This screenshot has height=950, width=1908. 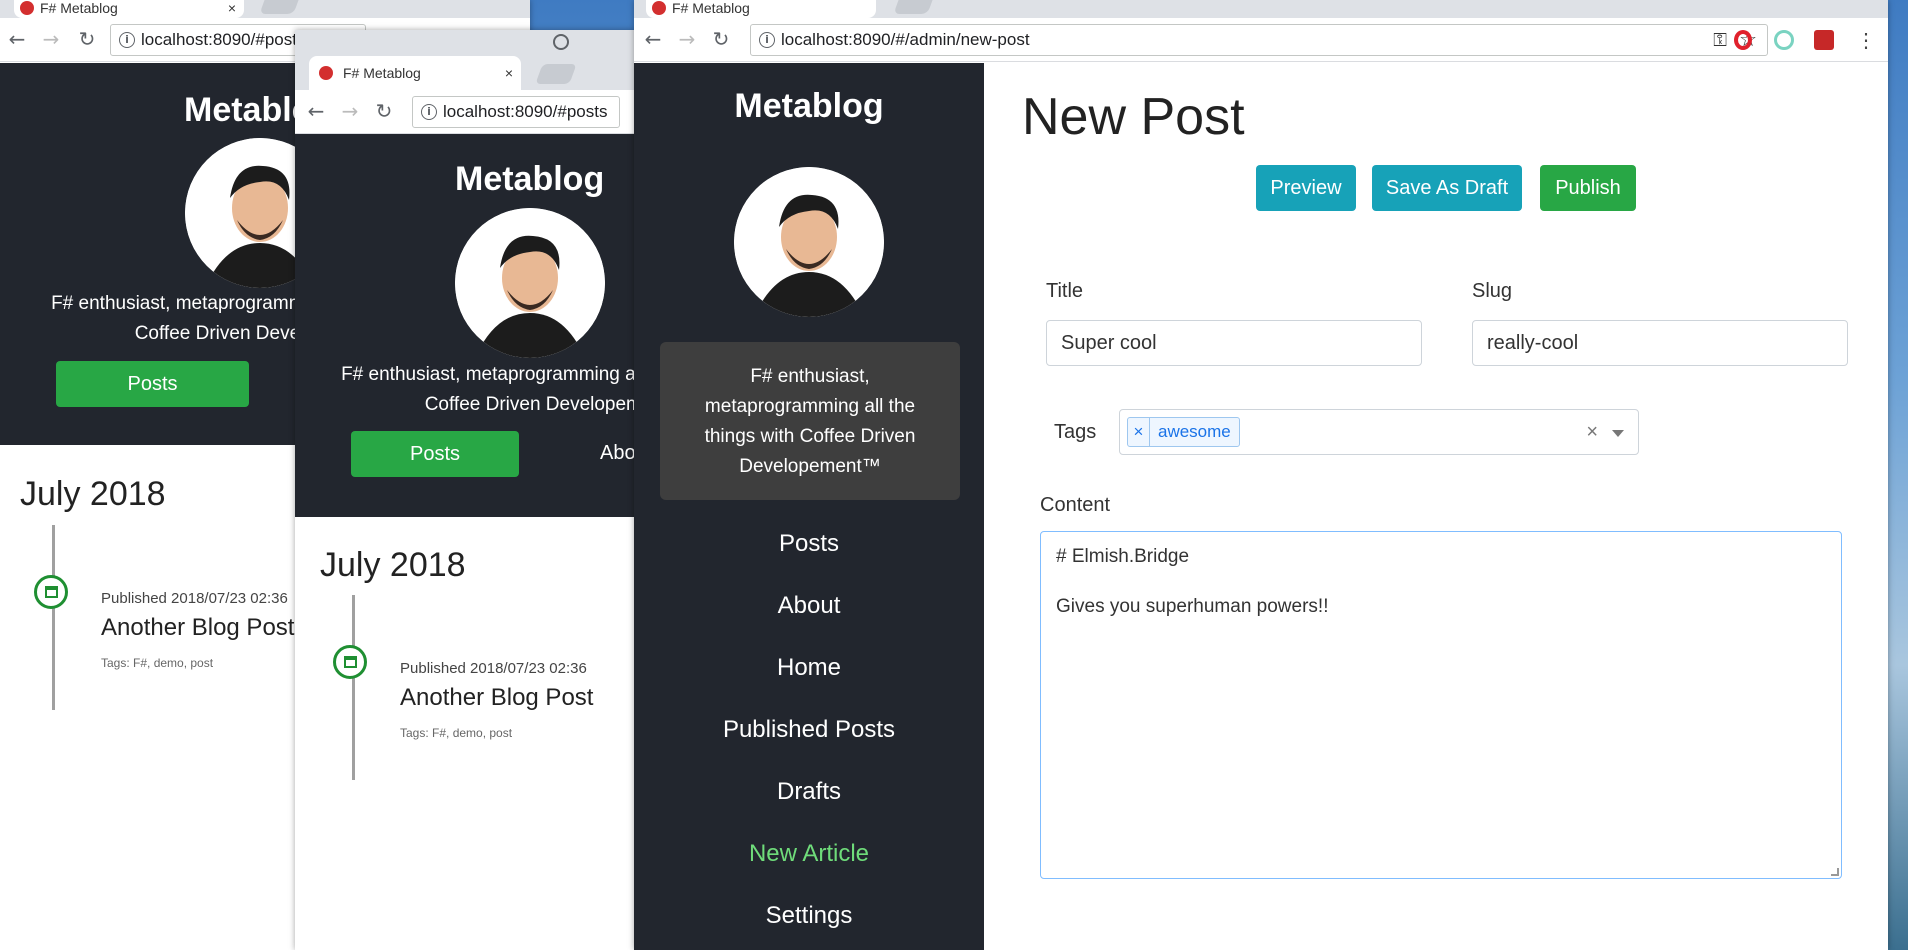 I want to click on browser-toolbar: ← → ↻ i localhost:8090/#posts, so click(x=465, y=112).